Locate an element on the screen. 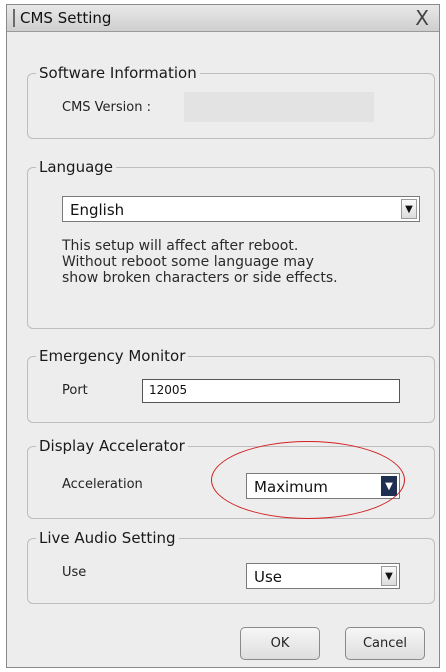  cancel-button: Cancel is located at coordinates (385, 643).